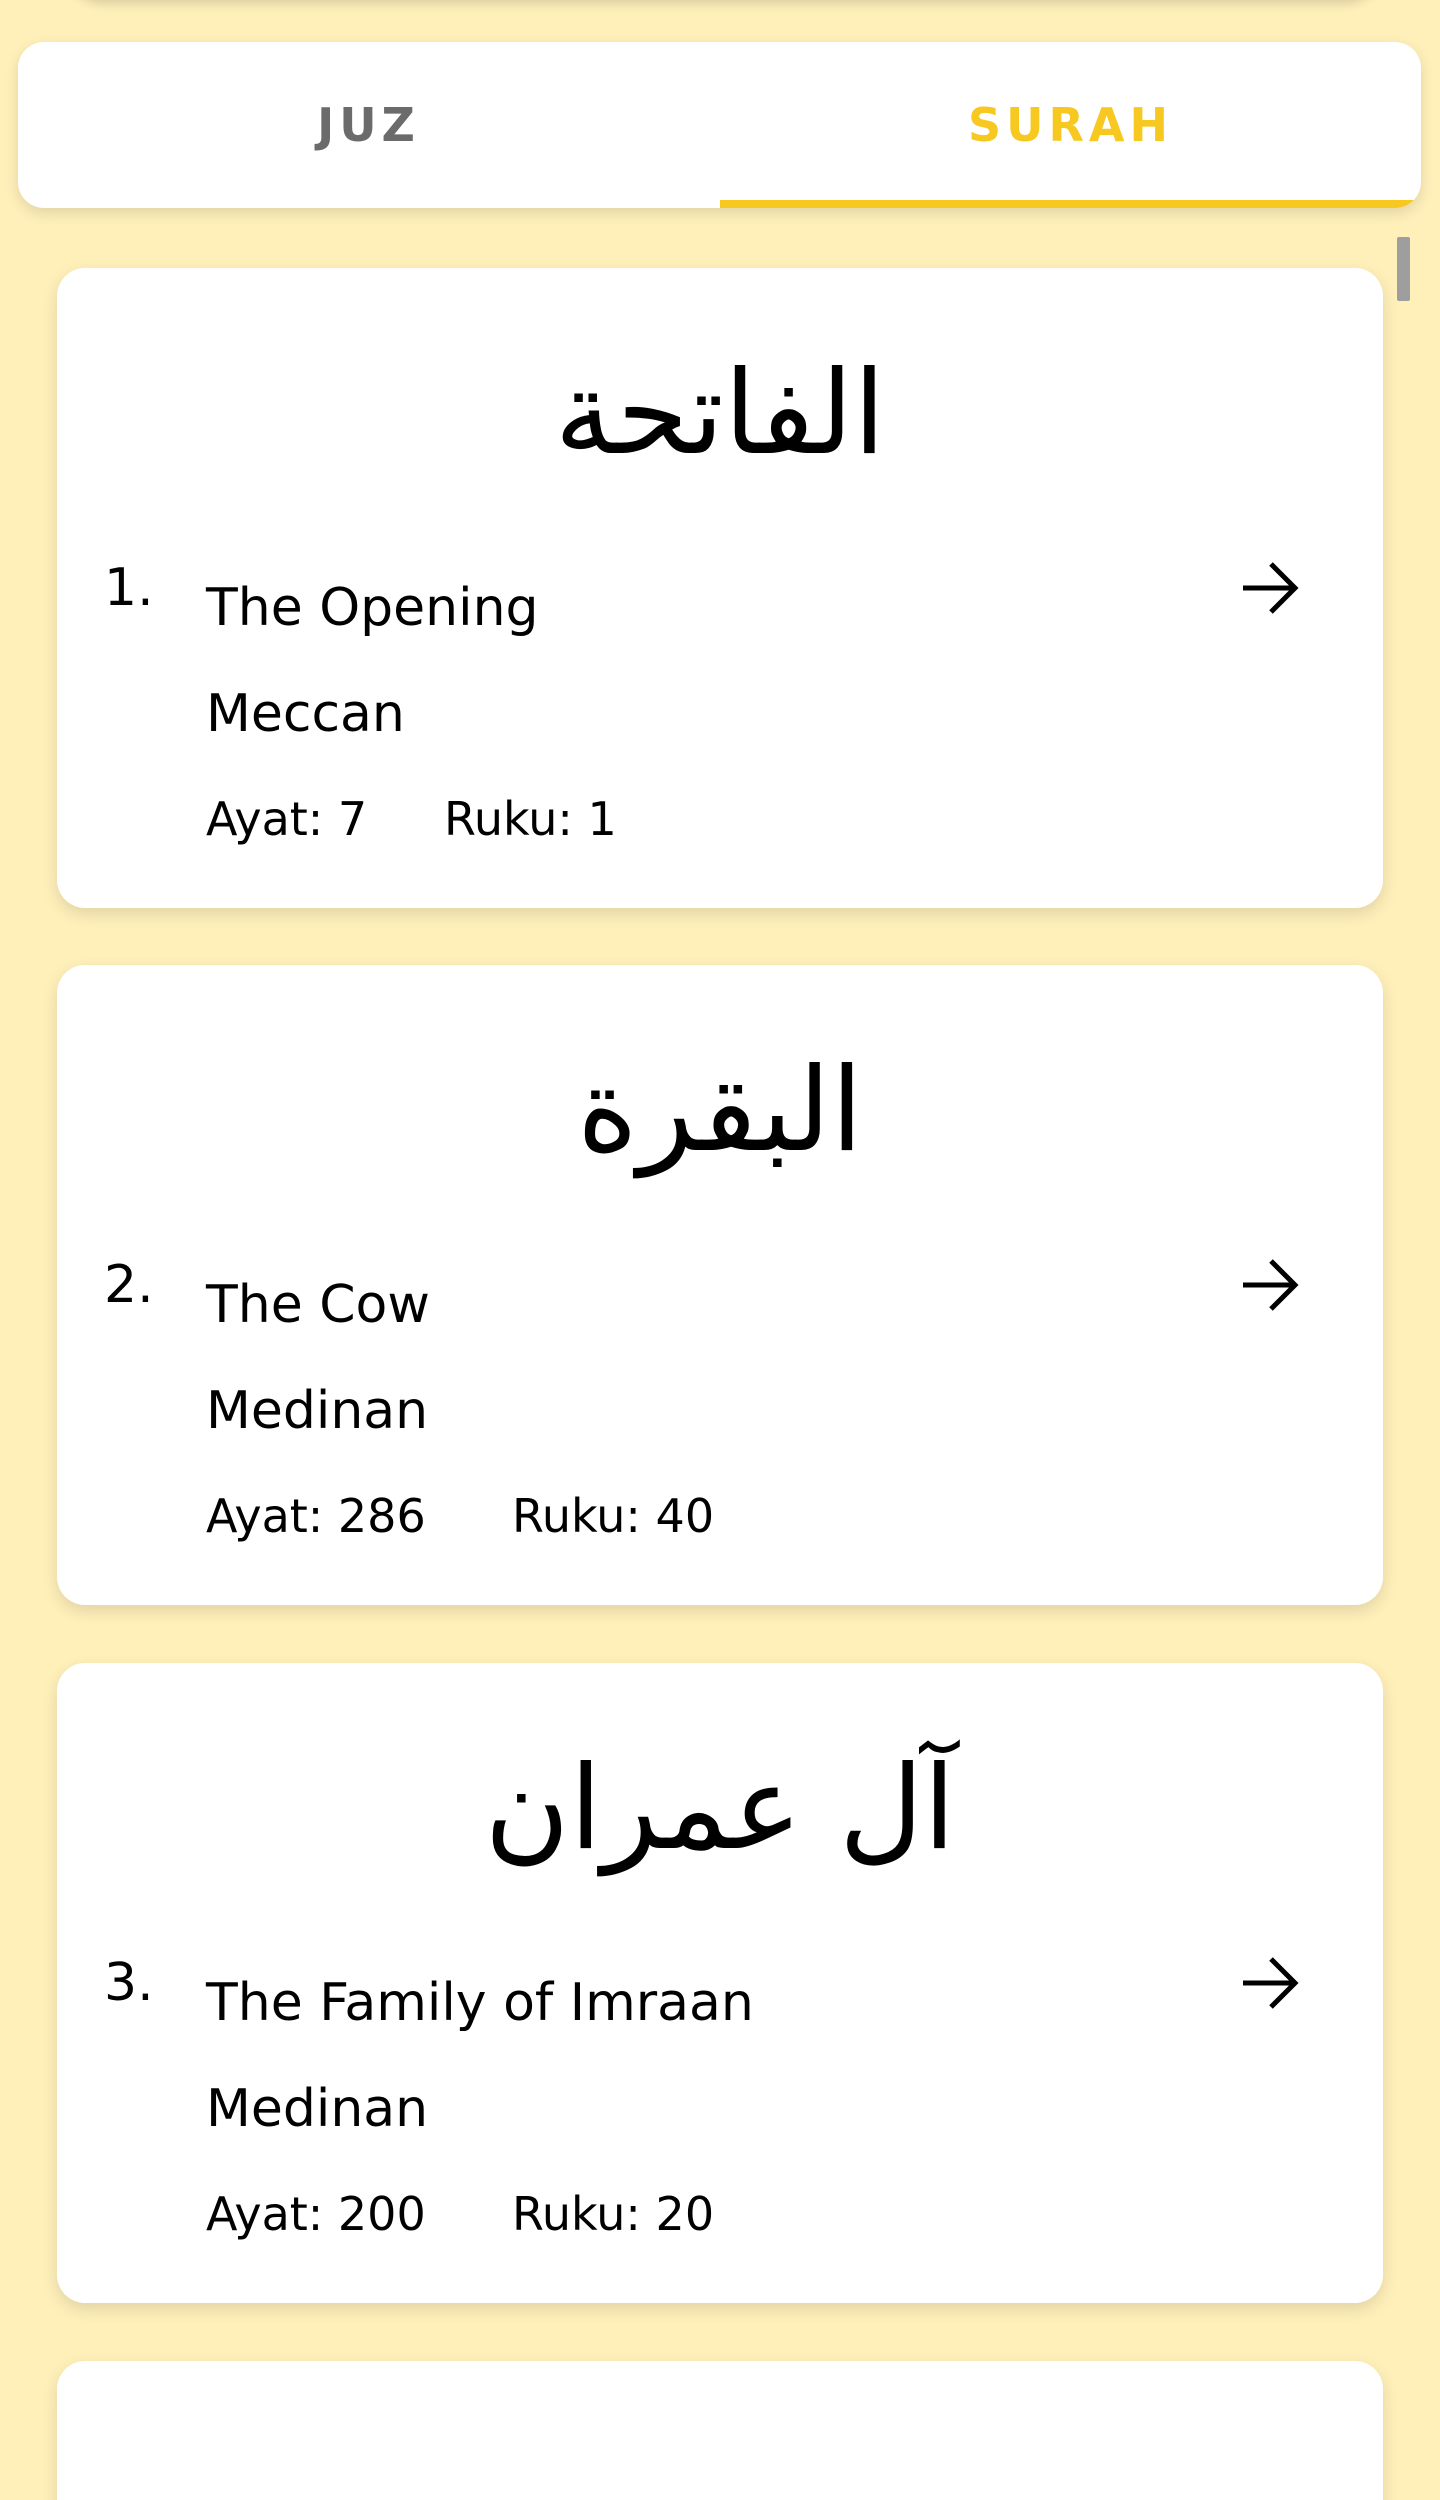 Image resolution: width=1440 pixels, height=2500 pixels. What do you see at coordinates (720, 2430) in the screenshot?
I see `surah-card-partial` at bounding box center [720, 2430].